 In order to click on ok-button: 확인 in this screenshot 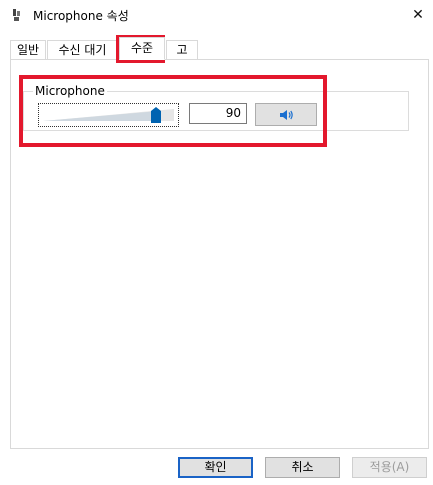, I will do `click(215, 467)`.